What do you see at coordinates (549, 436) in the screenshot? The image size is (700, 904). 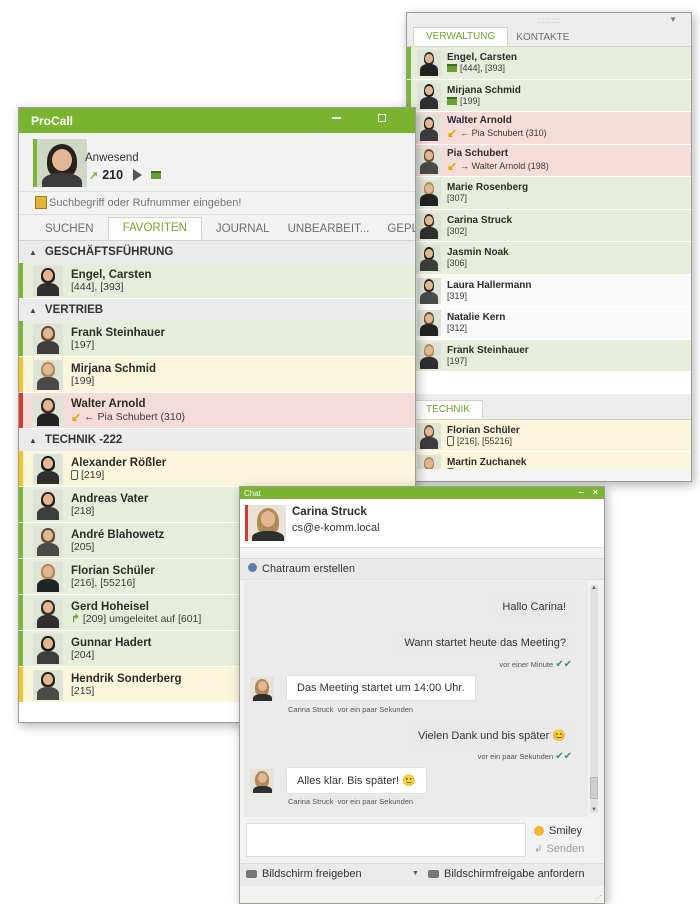 I see `contact-row: Florian Schüler [216], [55216]` at bounding box center [549, 436].